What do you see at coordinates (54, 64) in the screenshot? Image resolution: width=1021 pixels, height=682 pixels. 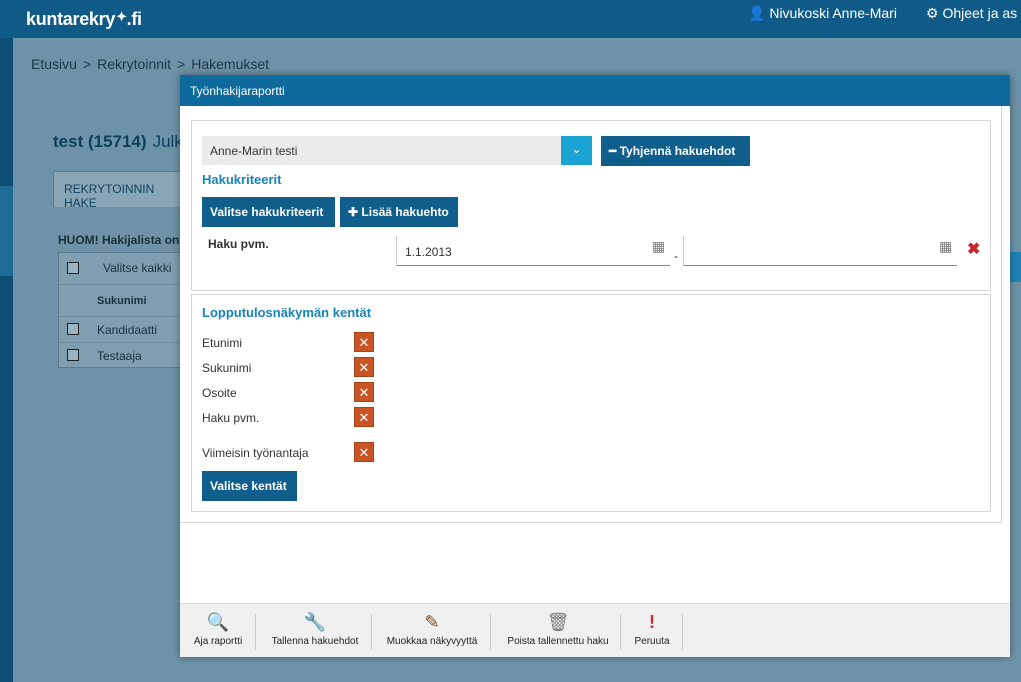 I see `breadcrumb-item-etusivu: Etusivu` at bounding box center [54, 64].